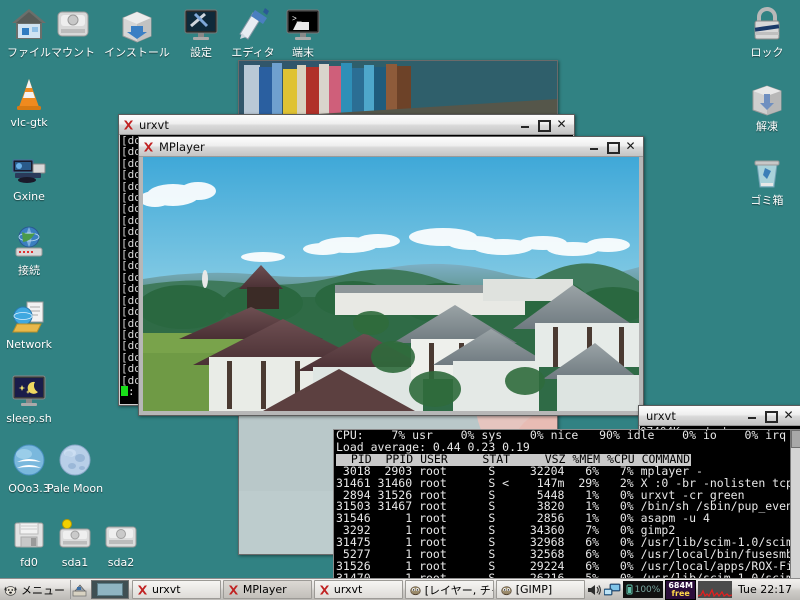 This screenshot has height=600, width=800. I want to click on task-buttons: urxvt MPlayer urxvt [レイヤー, チャン [GIMP], so click(358, 589).